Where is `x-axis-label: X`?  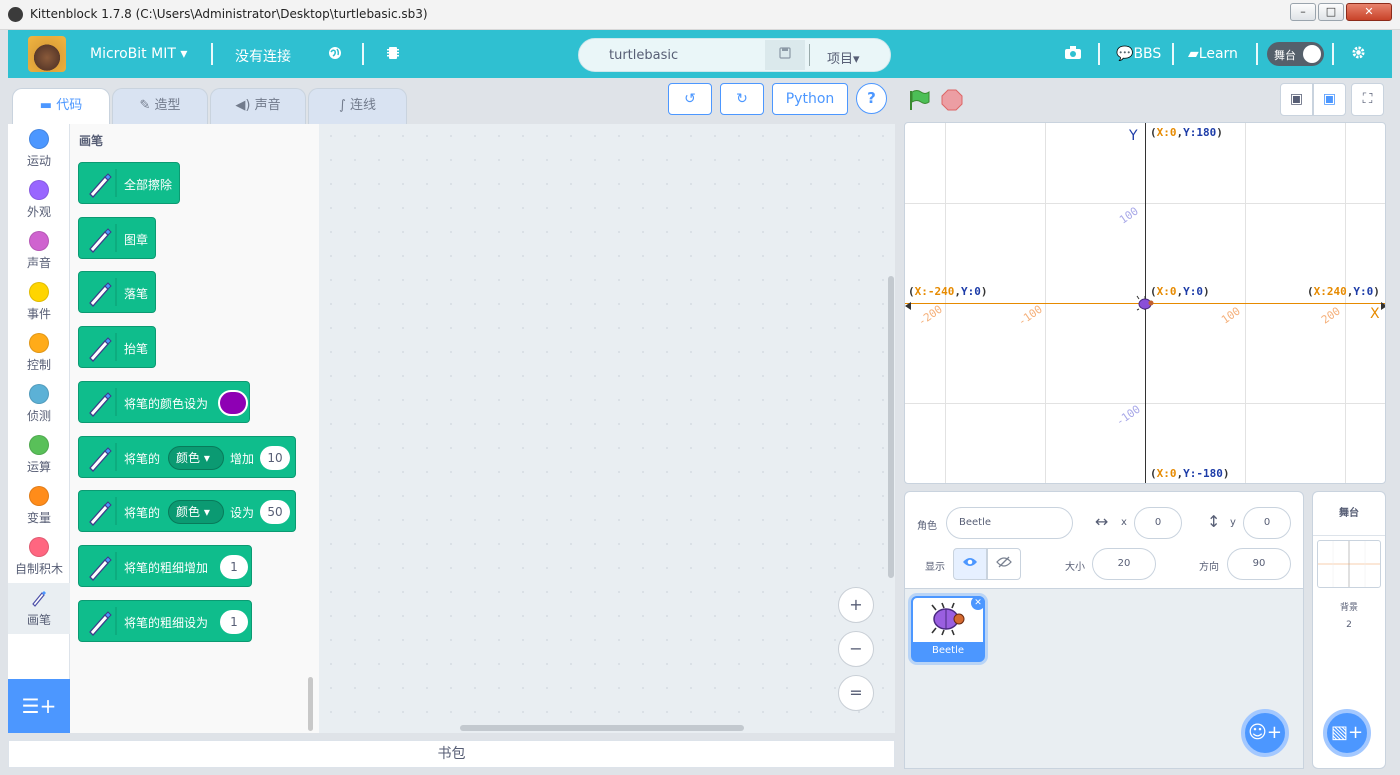 x-axis-label: X is located at coordinates (1375, 314).